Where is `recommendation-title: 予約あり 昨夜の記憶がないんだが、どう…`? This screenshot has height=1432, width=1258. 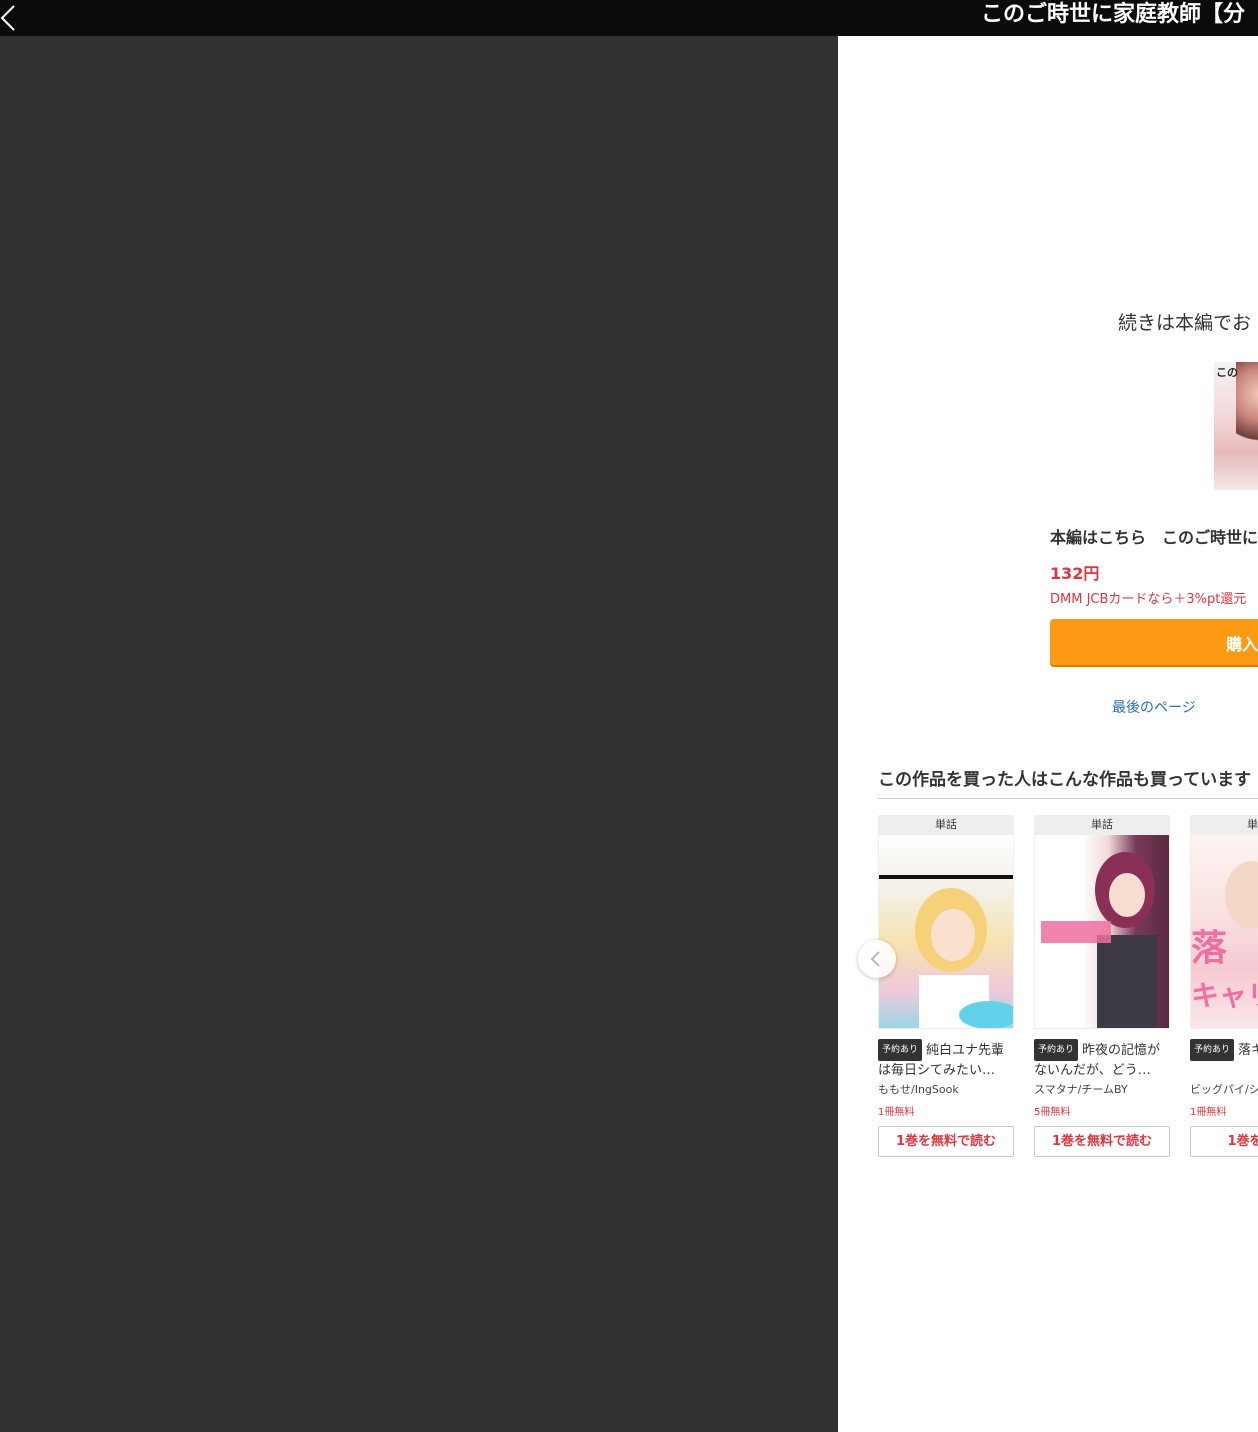 recommendation-title: 予約あり 昨夜の記憶がないんだが、どう… is located at coordinates (1102, 1059).